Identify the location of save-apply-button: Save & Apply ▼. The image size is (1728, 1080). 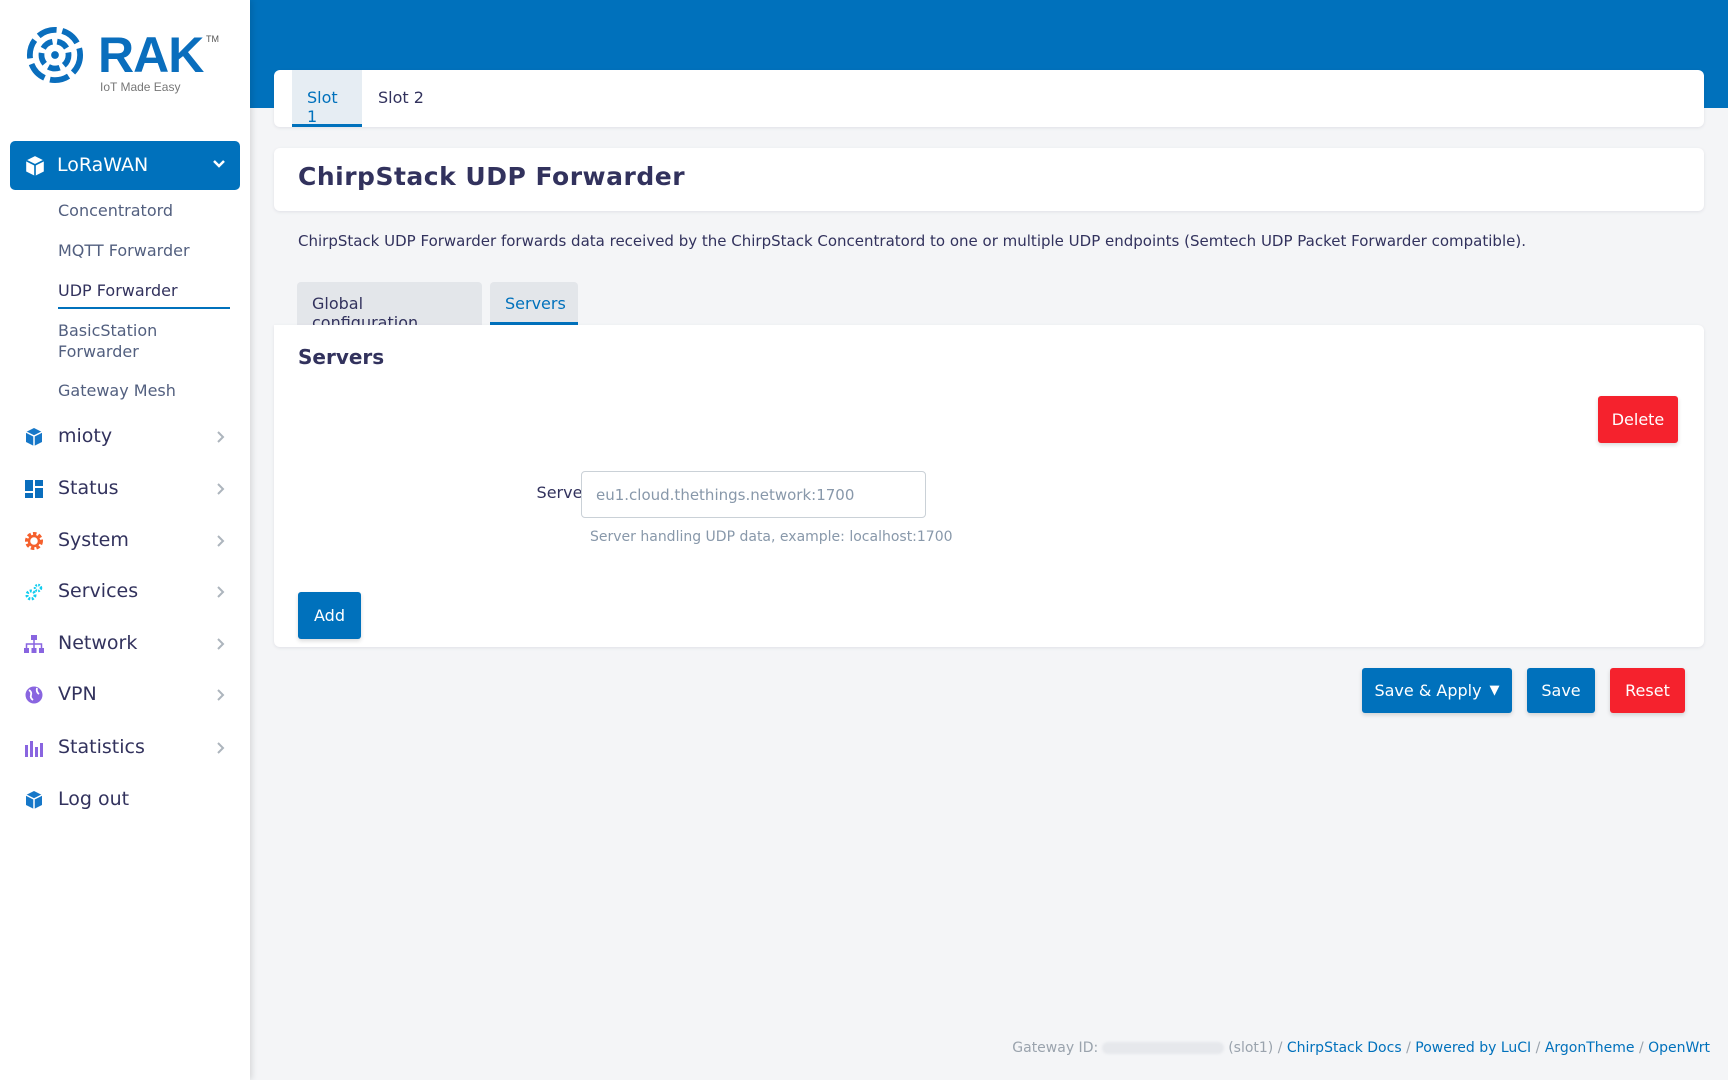
(1437, 690).